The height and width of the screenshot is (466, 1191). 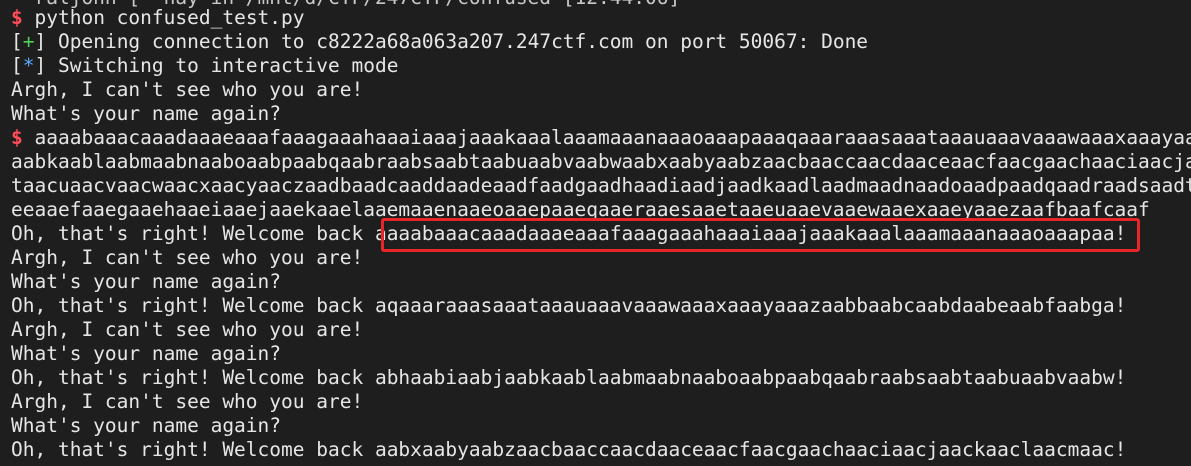 I want to click on output-line-interactive: [*] Switching to interactive mode, so click(x=205, y=65).